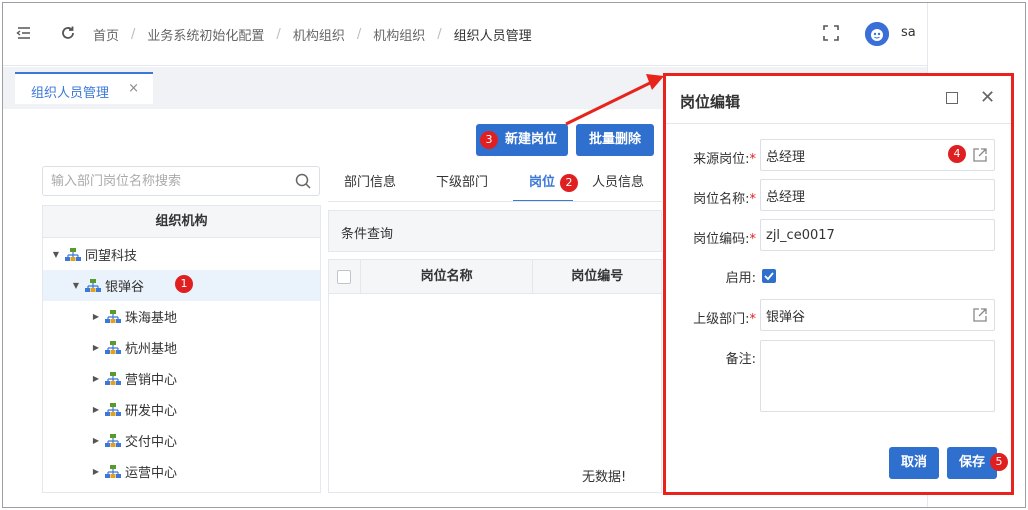 The image size is (1028, 510). What do you see at coordinates (719, 159) in the screenshot?
I see `label-text: 来源岗位` at bounding box center [719, 159].